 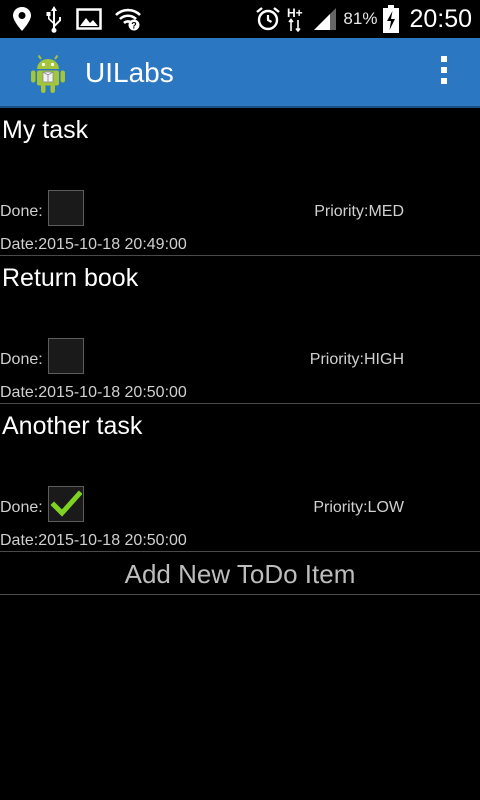 I want to click on android-app-icon, so click(x=48, y=73).